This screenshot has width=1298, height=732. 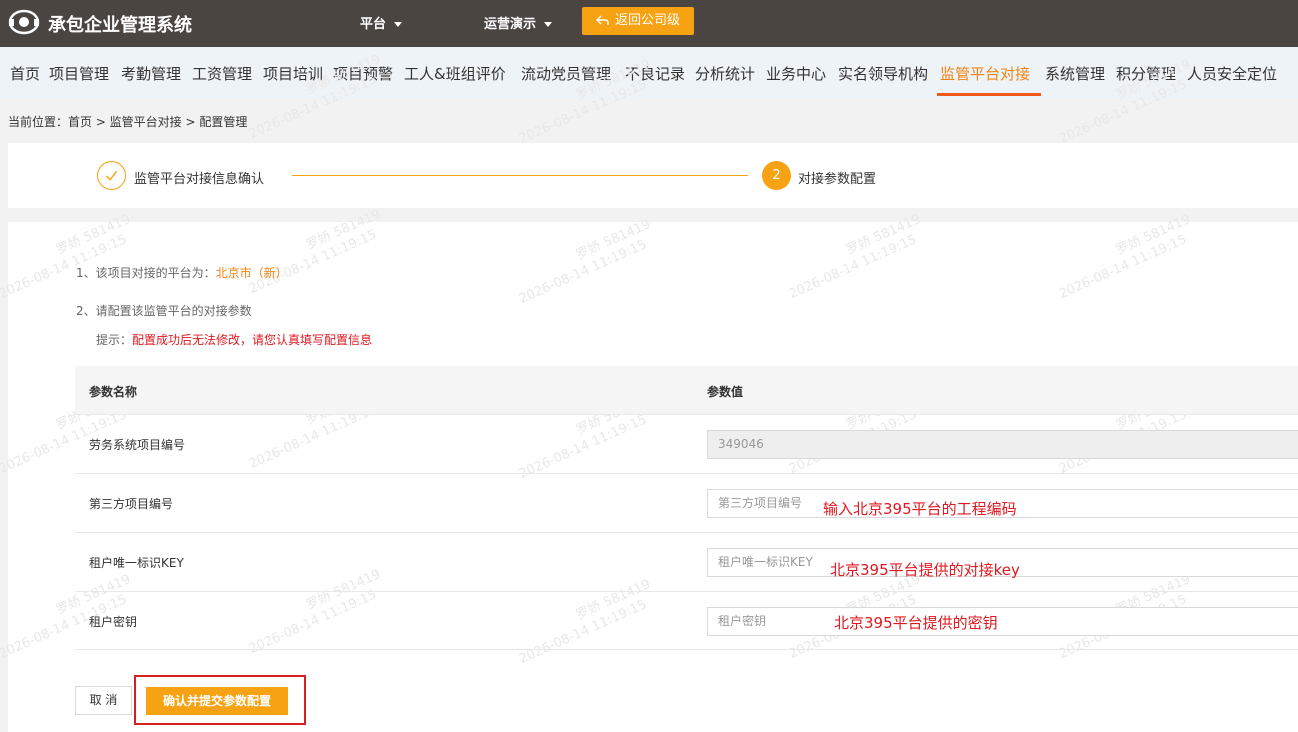 What do you see at coordinates (566, 73) in the screenshot?
I see `nav-item-party-members: 流动党员管理` at bounding box center [566, 73].